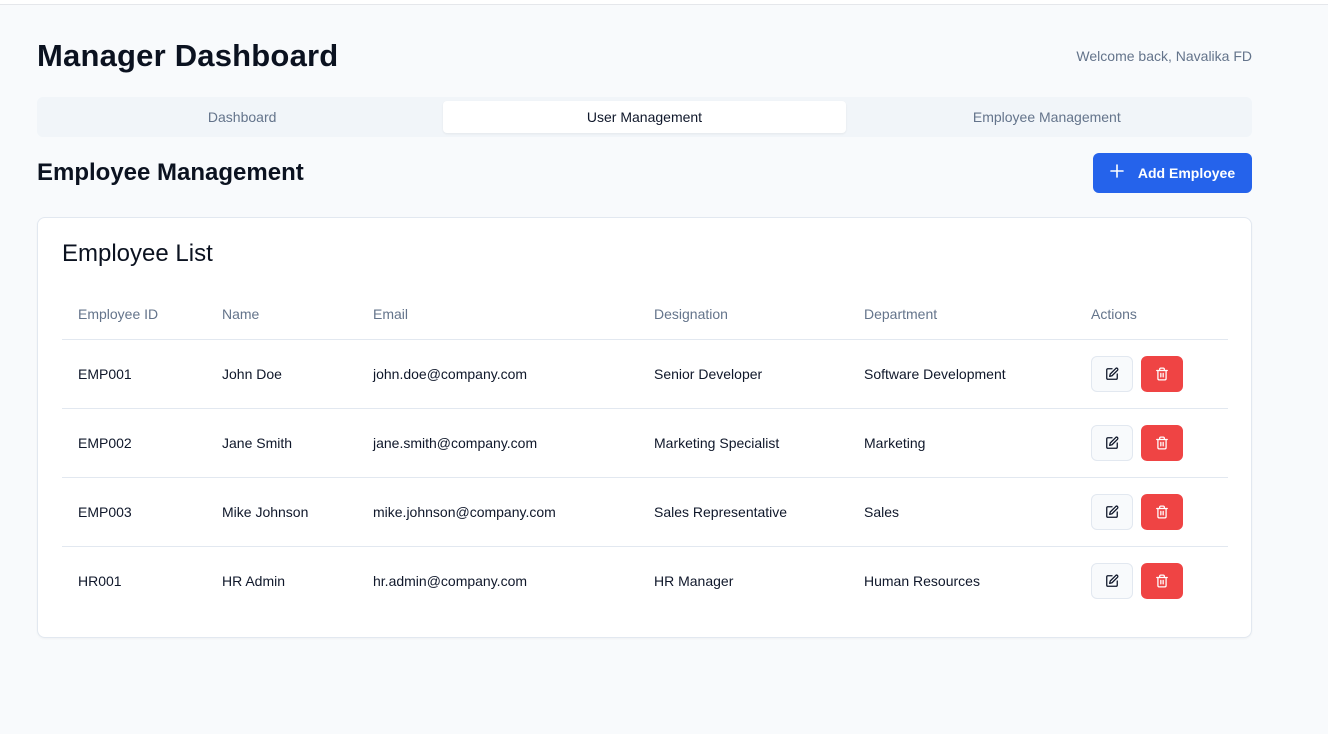 Image resolution: width=1328 pixels, height=734 pixels. What do you see at coordinates (134, 443) in the screenshot?
I see `cell-employee-id: EMP002` at bounding box center [134, 443].